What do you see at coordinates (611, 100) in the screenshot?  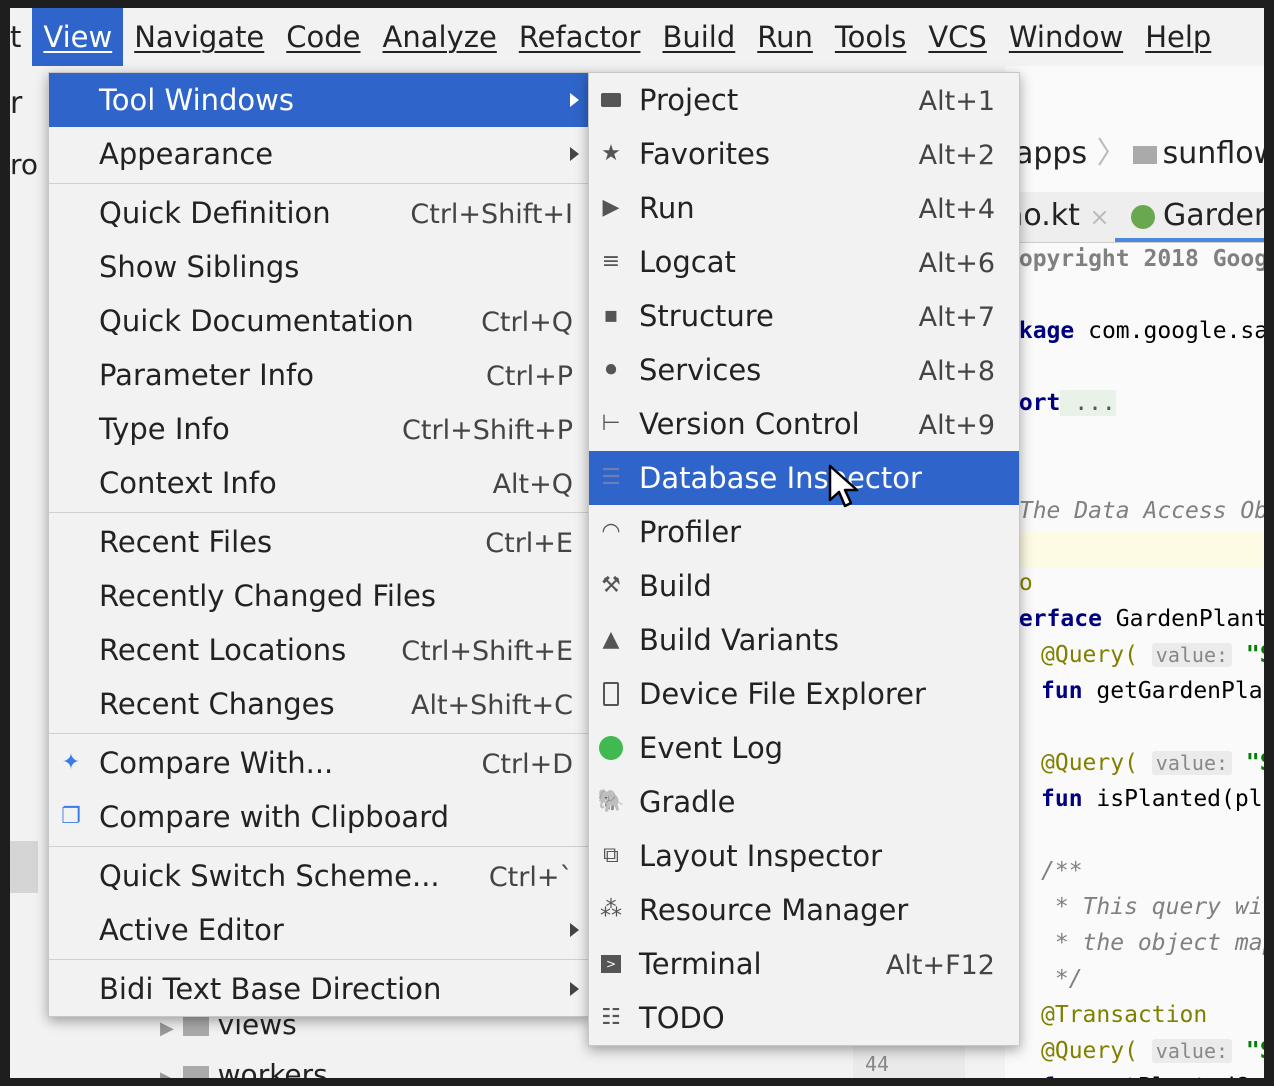 I see `folder-icon` at bounding box center [611, 100].